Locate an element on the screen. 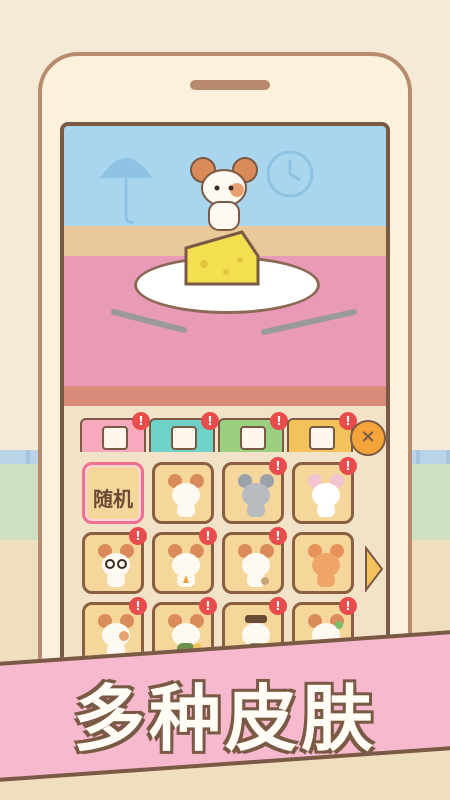 The height and width of the screenshot is (800, 450). tab-plate: ! is located at coordinates (322, 432).